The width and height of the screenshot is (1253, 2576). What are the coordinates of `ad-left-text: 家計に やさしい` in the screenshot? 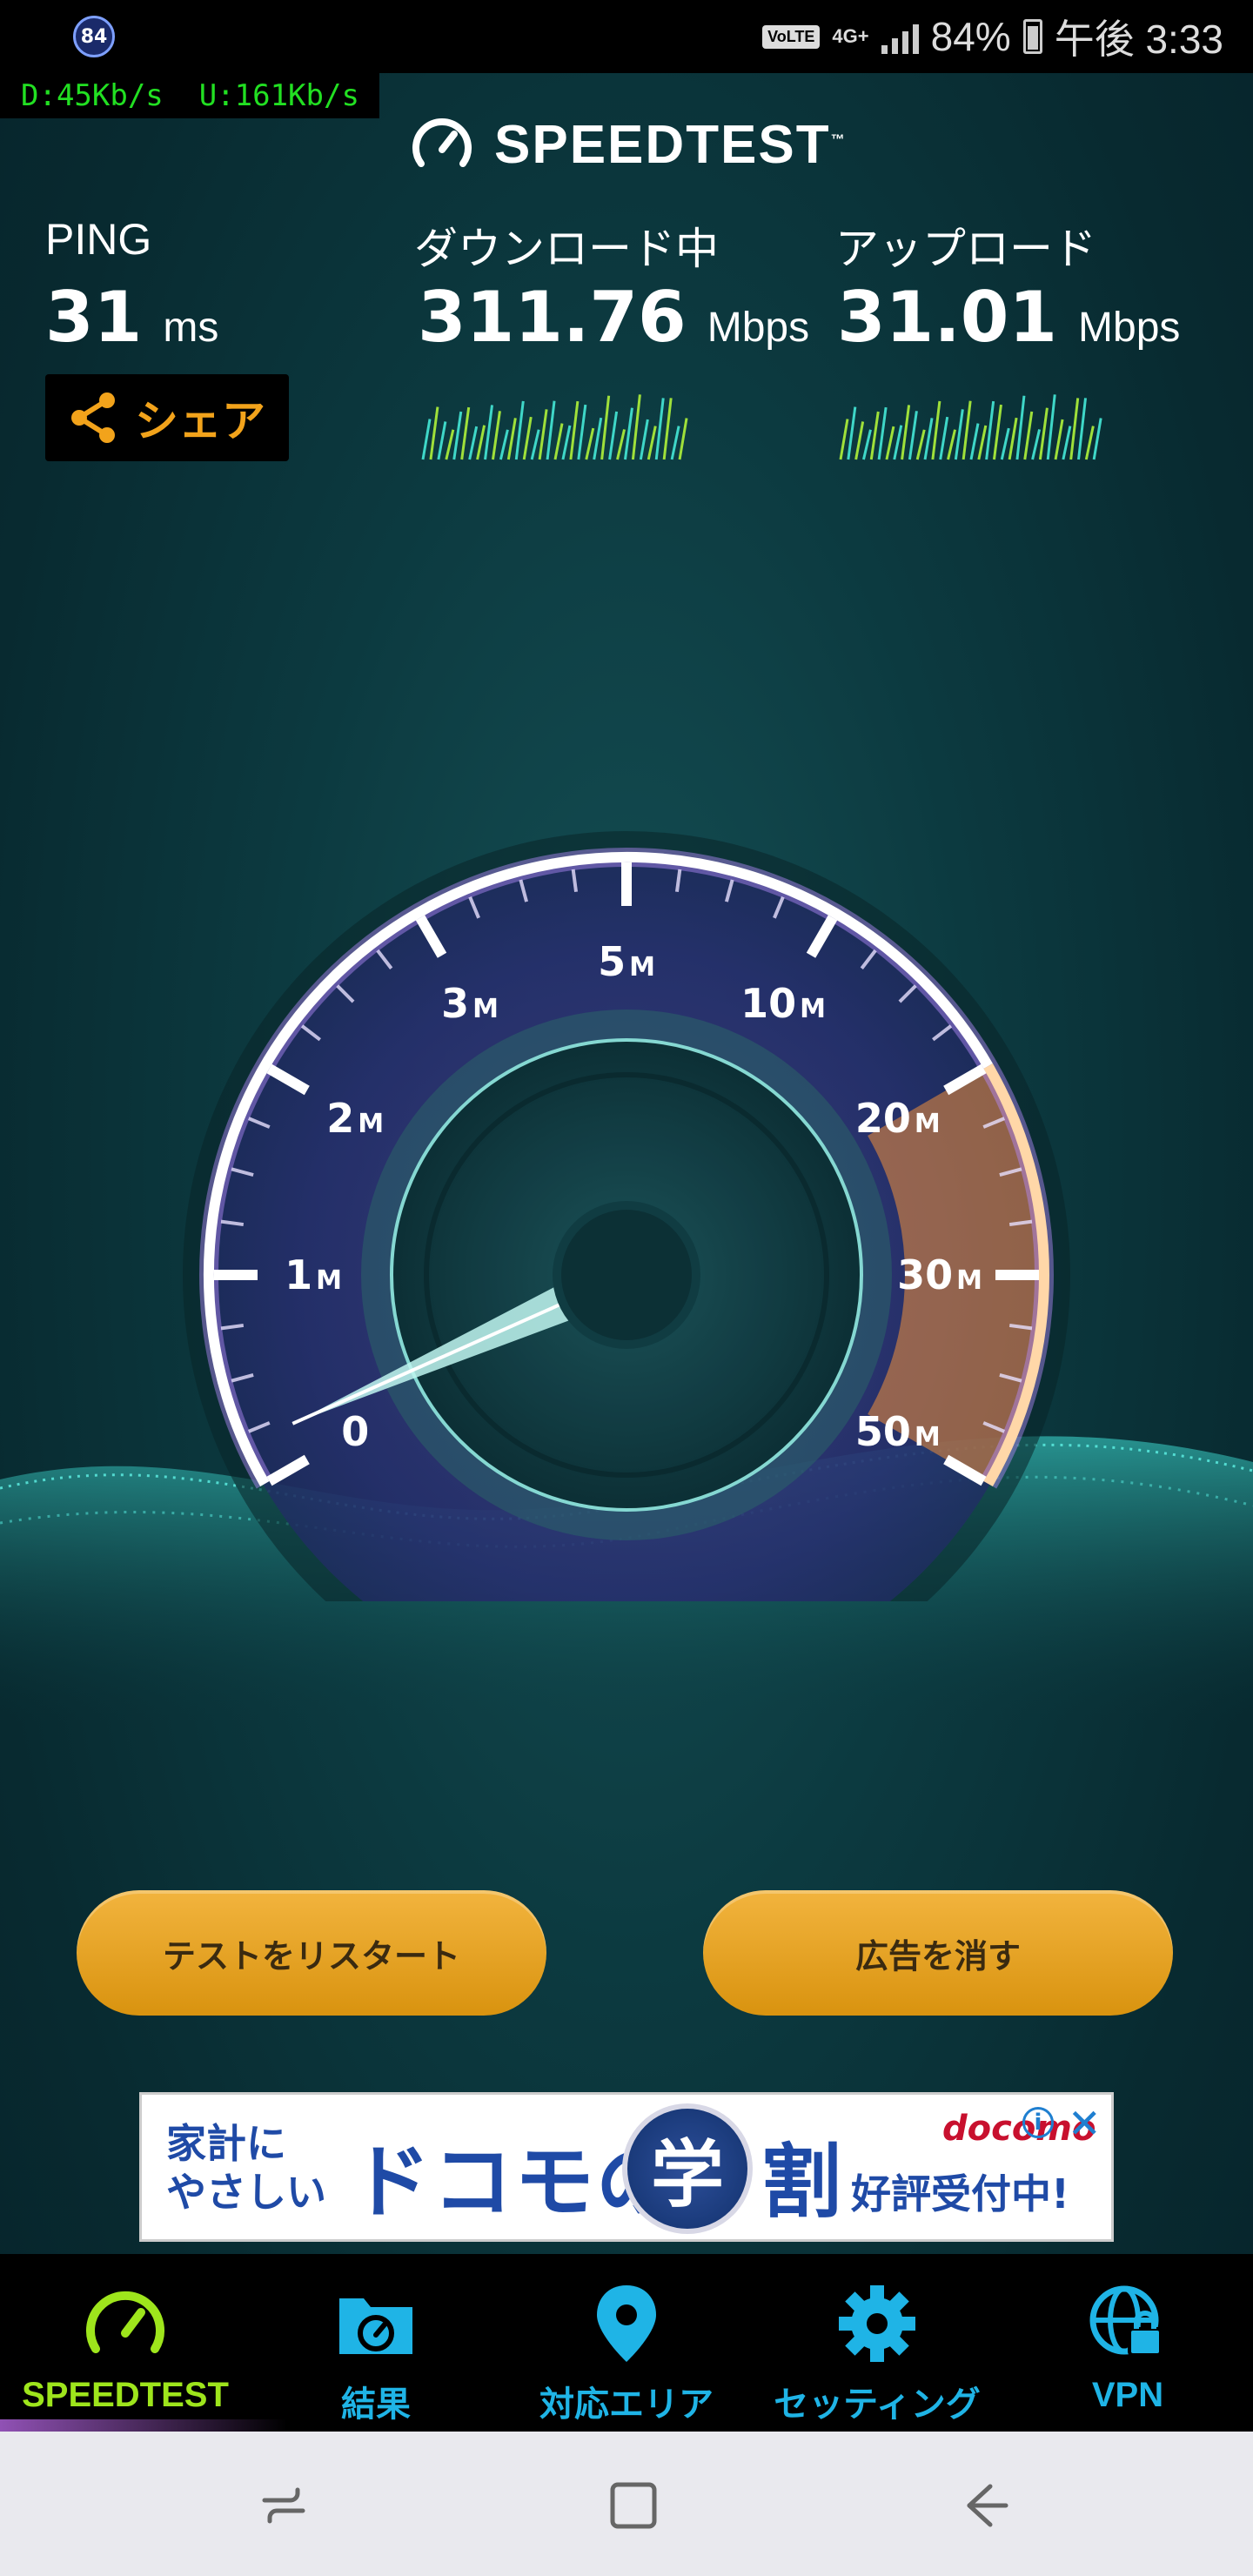 It's located at (246, 2168).